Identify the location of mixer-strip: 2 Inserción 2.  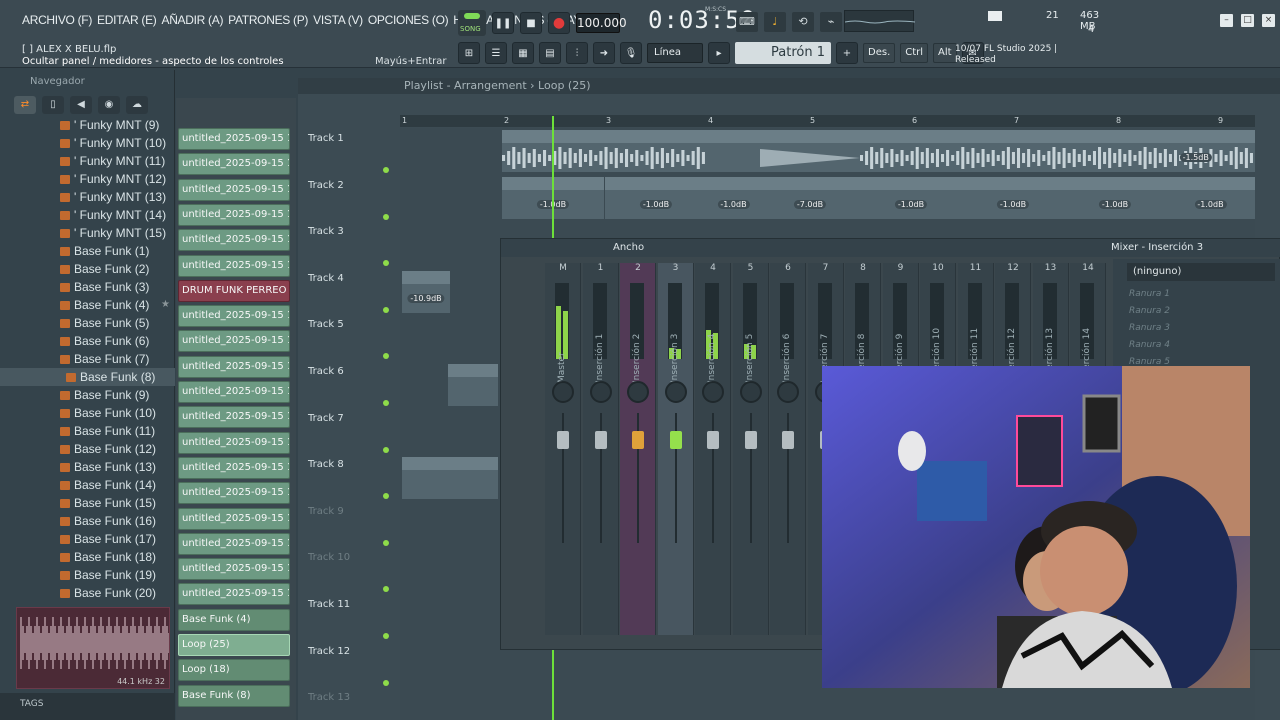
(638, 449).